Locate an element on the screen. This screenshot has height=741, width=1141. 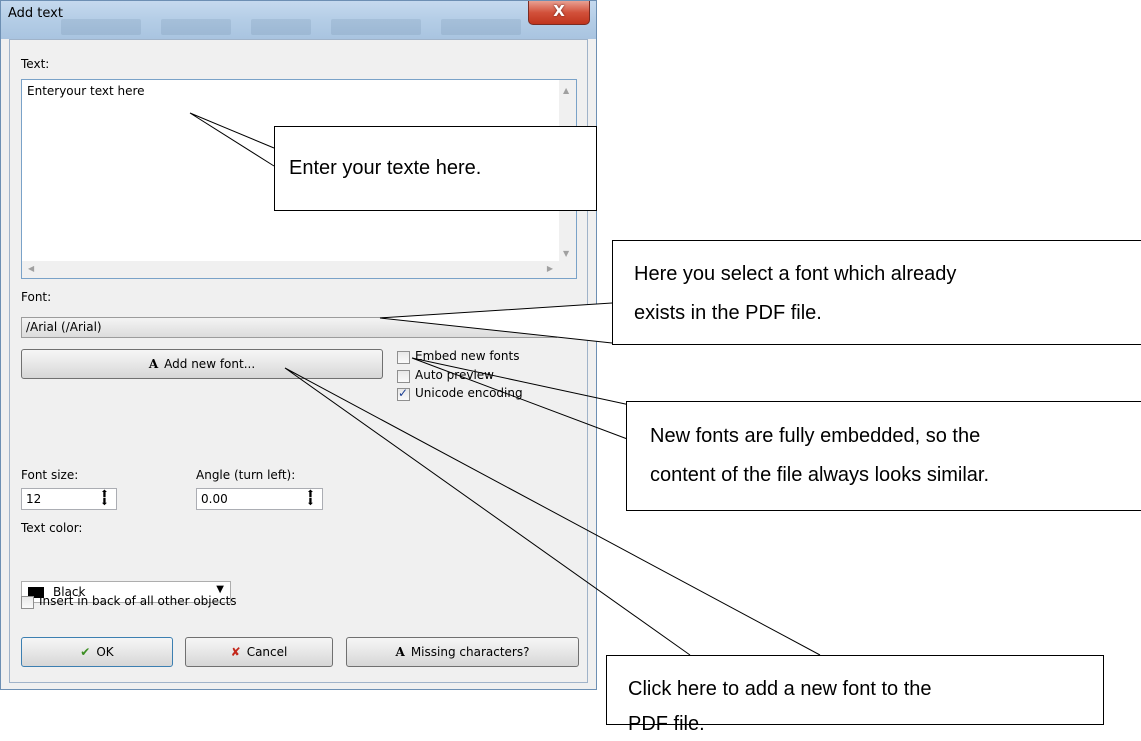
font-label: Font: is located at coordinates (36, 297).